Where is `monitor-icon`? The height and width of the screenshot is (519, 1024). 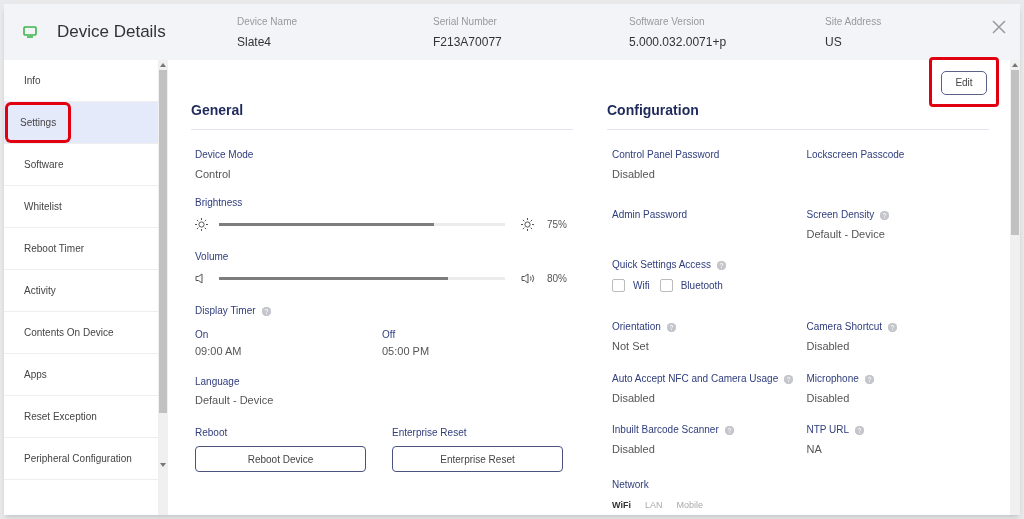
monitor-icon is located at coordinates (30, 32).